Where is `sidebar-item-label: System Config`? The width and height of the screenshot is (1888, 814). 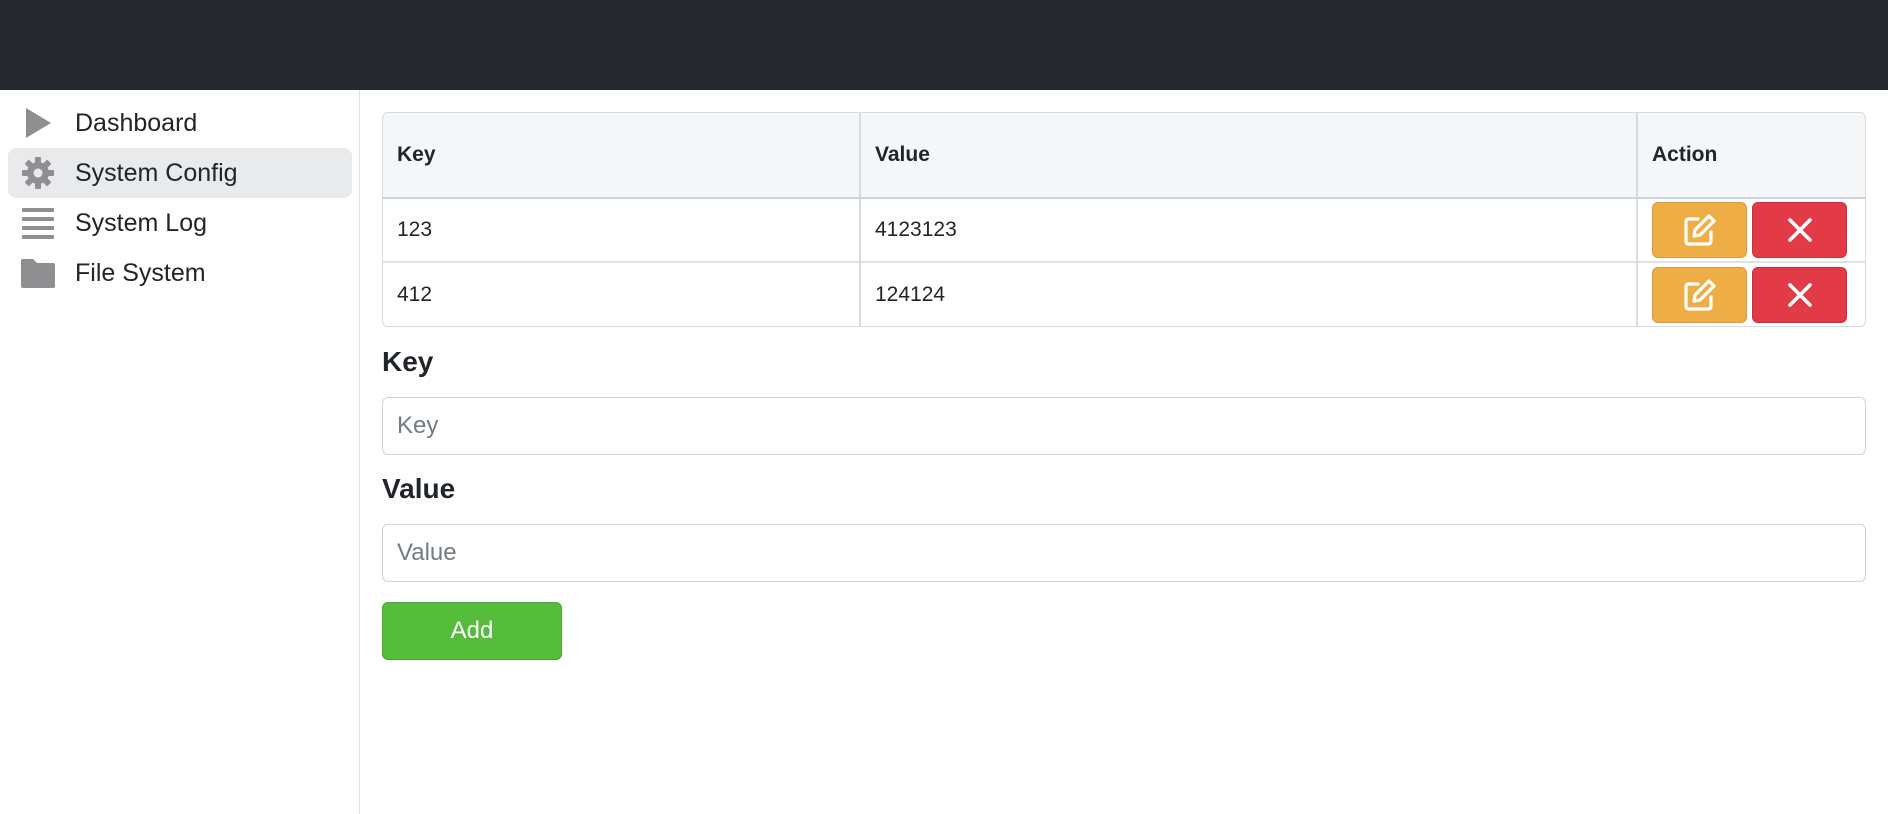
sidebar-item-label: System Config is located at coordinates (156, 172).